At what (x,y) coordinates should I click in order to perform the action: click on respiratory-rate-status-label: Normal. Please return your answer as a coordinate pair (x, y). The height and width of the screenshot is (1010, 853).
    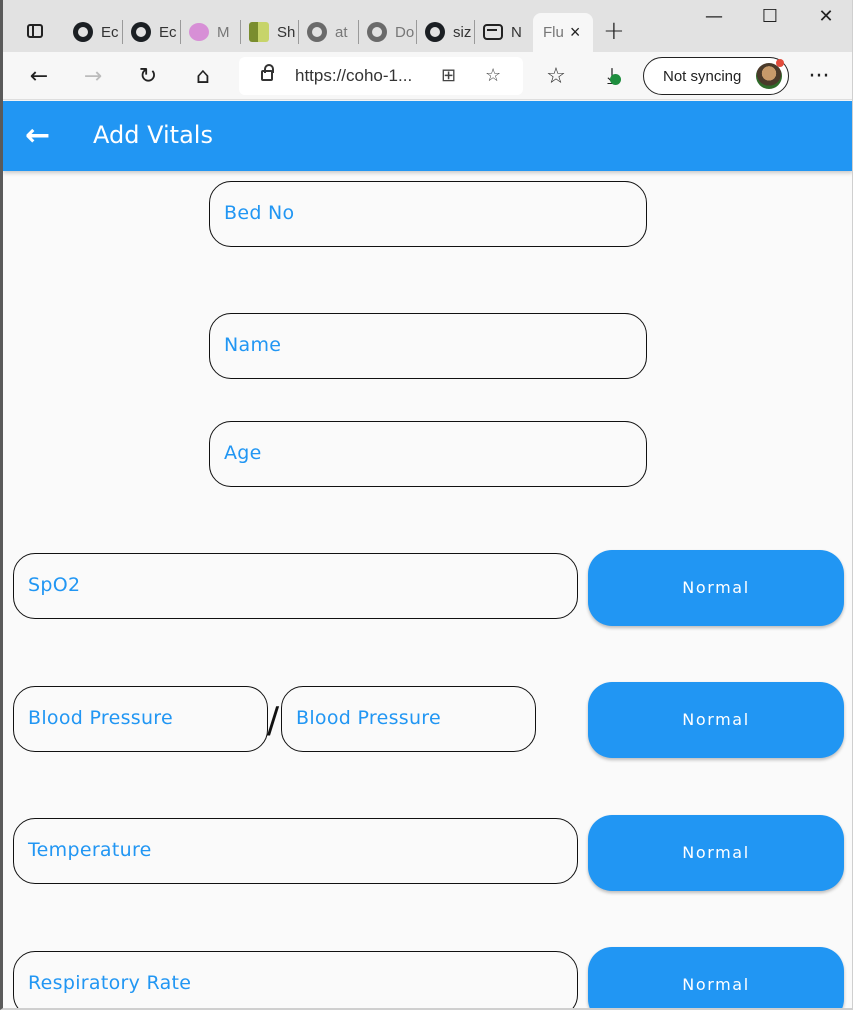
    Looking at the image, I should click on (716, 984).